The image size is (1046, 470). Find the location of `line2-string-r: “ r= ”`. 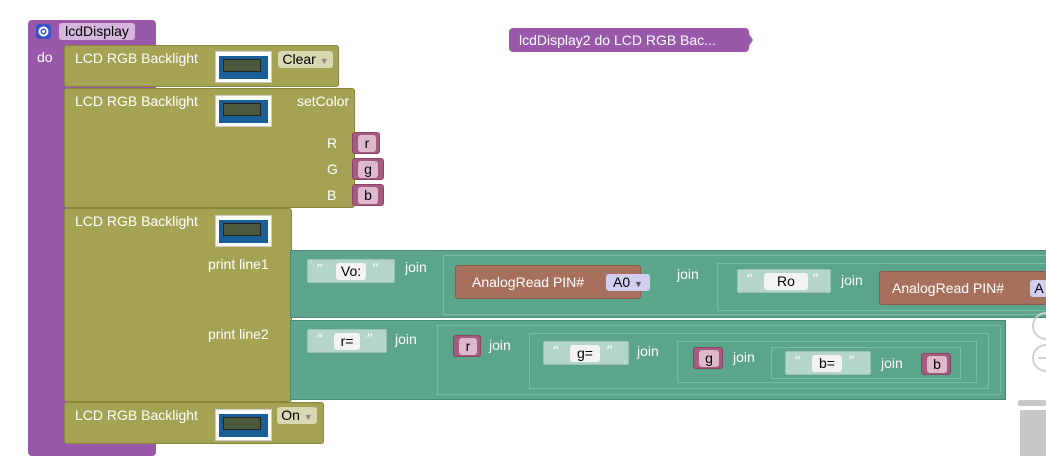

line2-string-r: “ r= ” is located at coordinates (347, 341).